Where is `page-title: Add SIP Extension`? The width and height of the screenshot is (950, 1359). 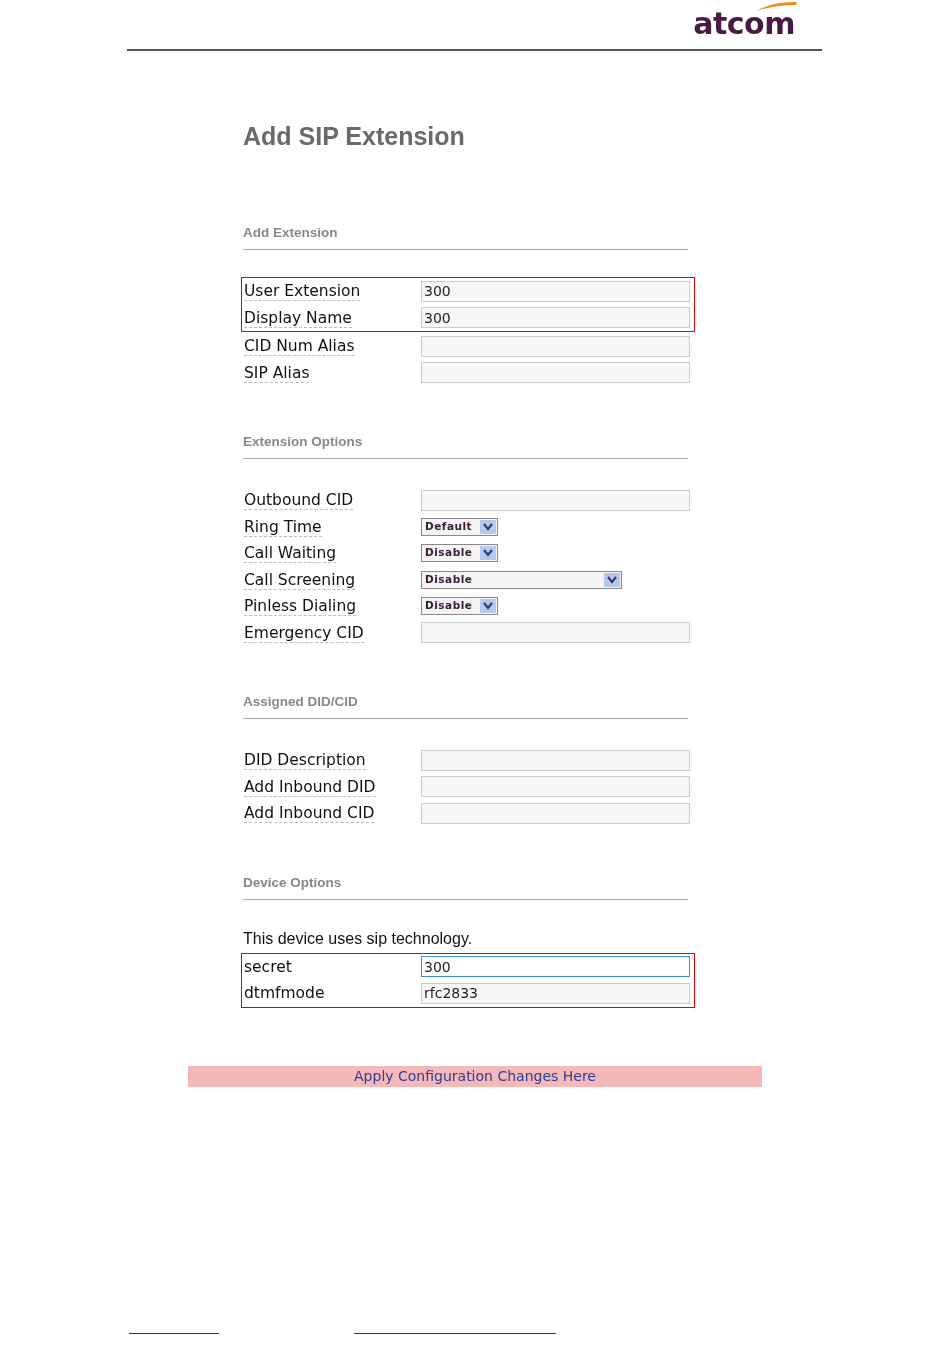
page-title: Add SIP Extension is located at coordinates (354, 136).